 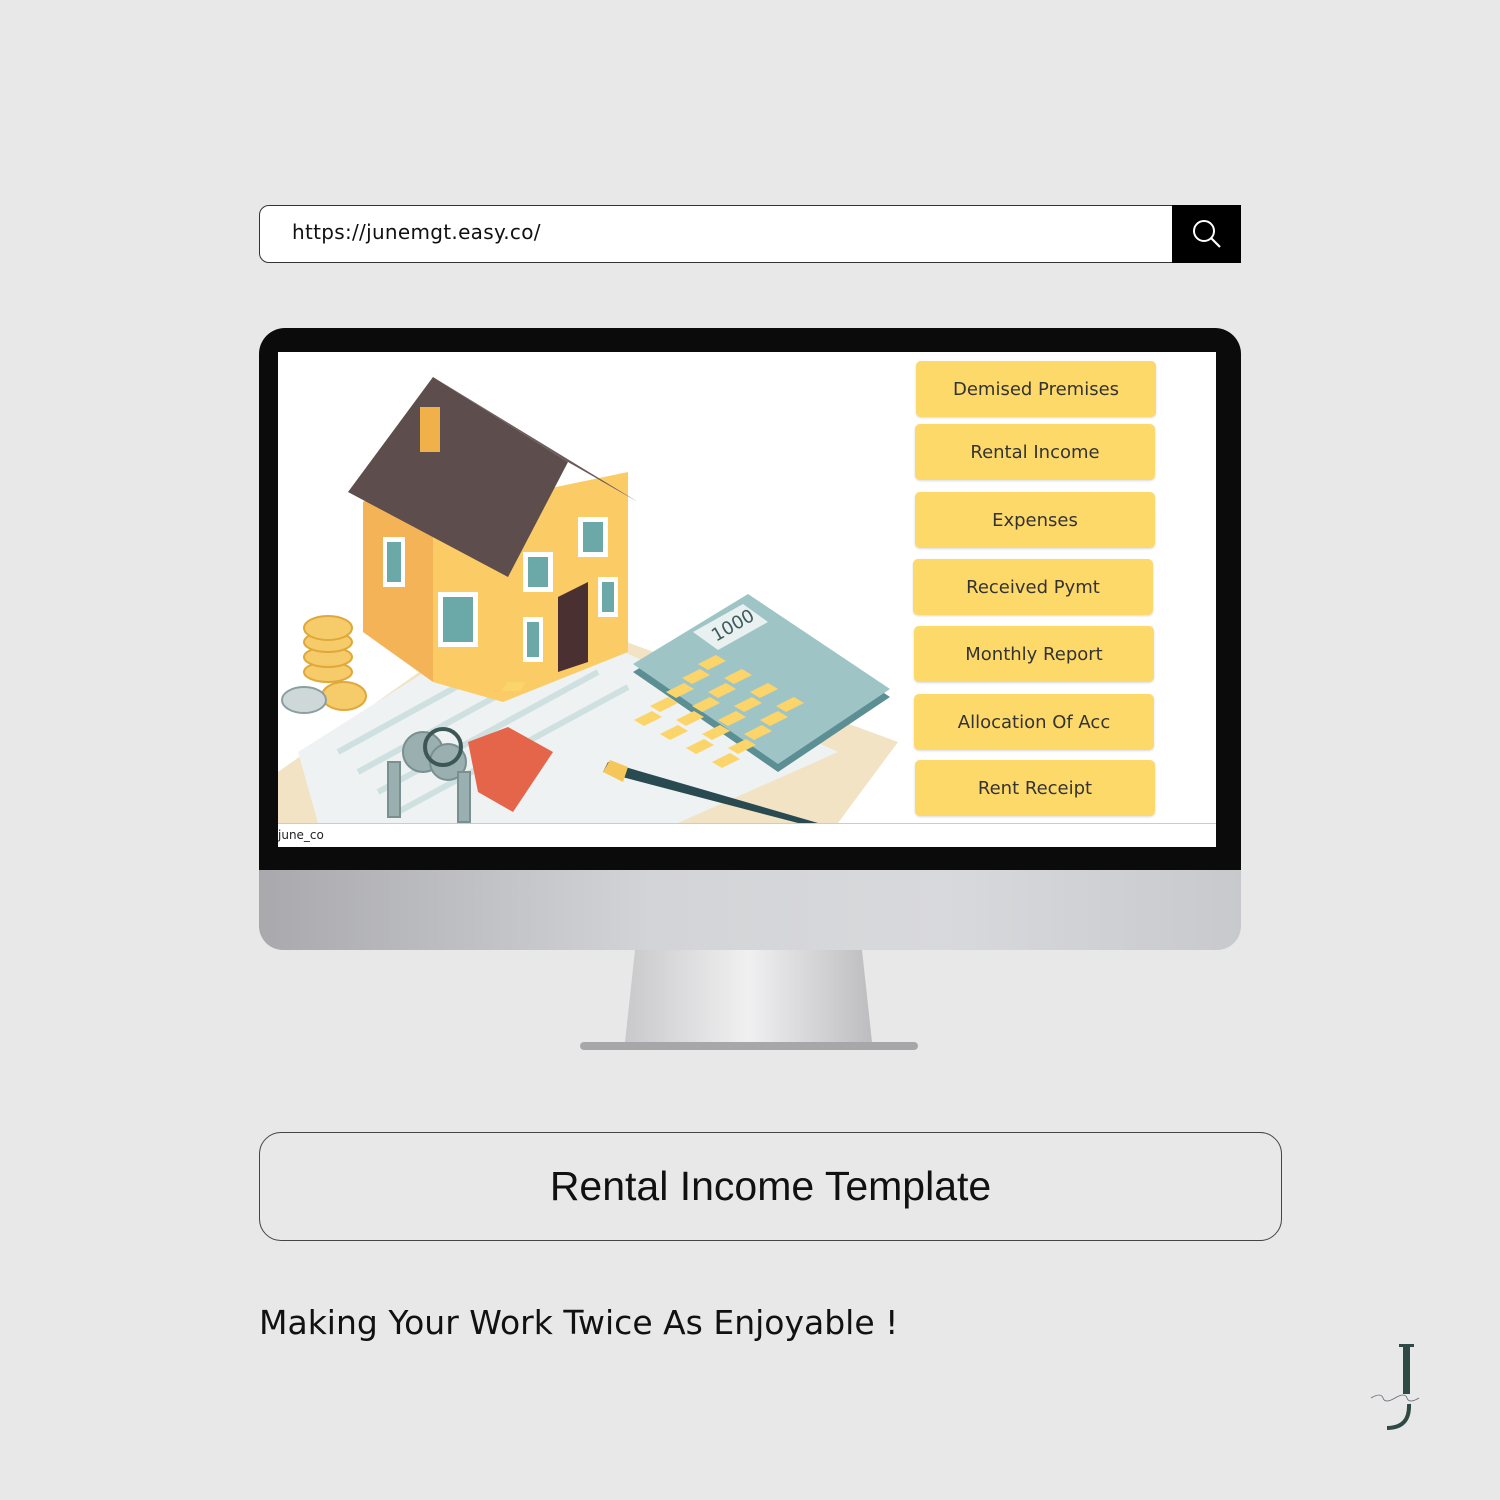 I want to click on menu-button-allocation-of-acc: Allocation Of Acc, so click(x=1034, y=722).